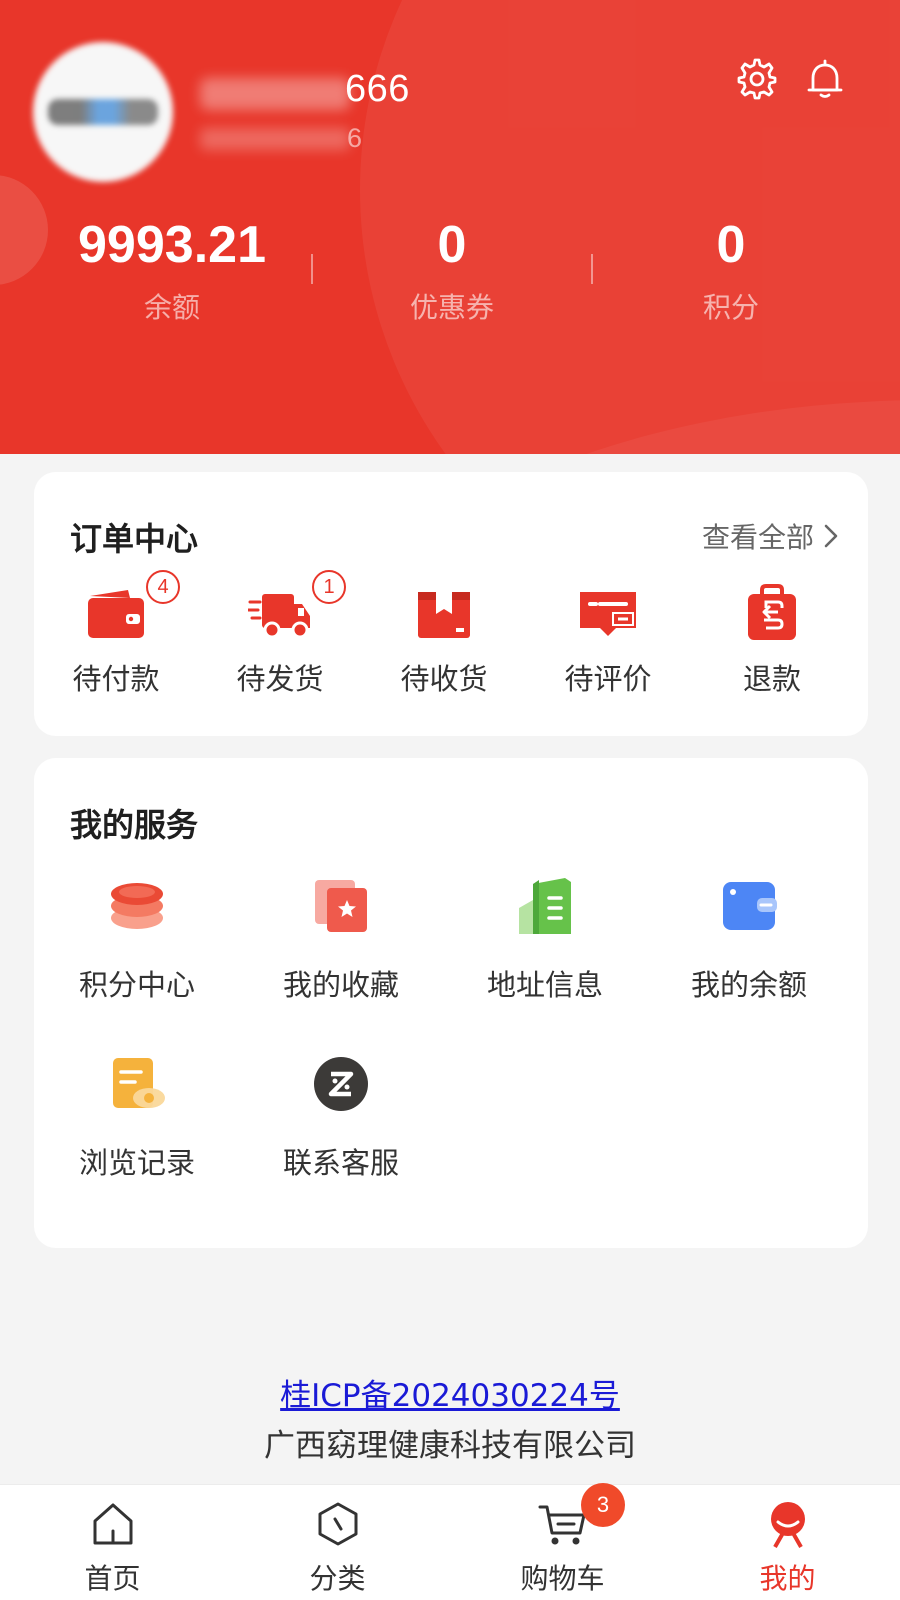 The image size is (900, 1600). Describe the element at coordinates (136, 985) in the screenshot. I see `service-label: 积分中心` at that location.